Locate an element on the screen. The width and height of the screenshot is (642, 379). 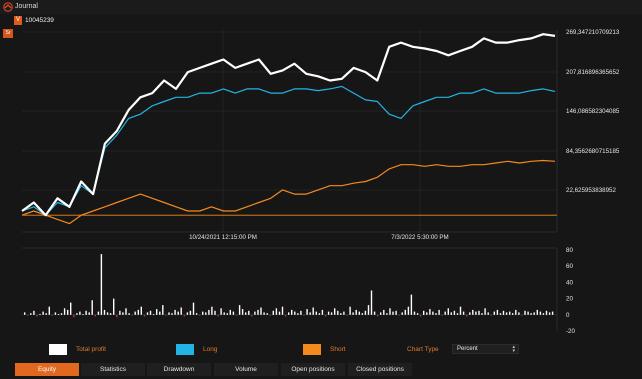
tab-statistics: Statistics is located at coordinates (113, 369).